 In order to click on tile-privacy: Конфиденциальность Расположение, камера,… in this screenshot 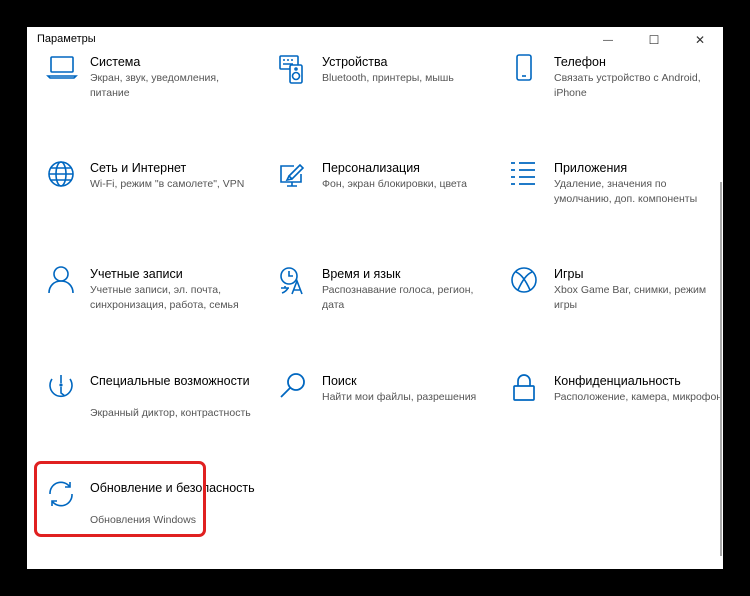, I will do `click(616, 418)`.